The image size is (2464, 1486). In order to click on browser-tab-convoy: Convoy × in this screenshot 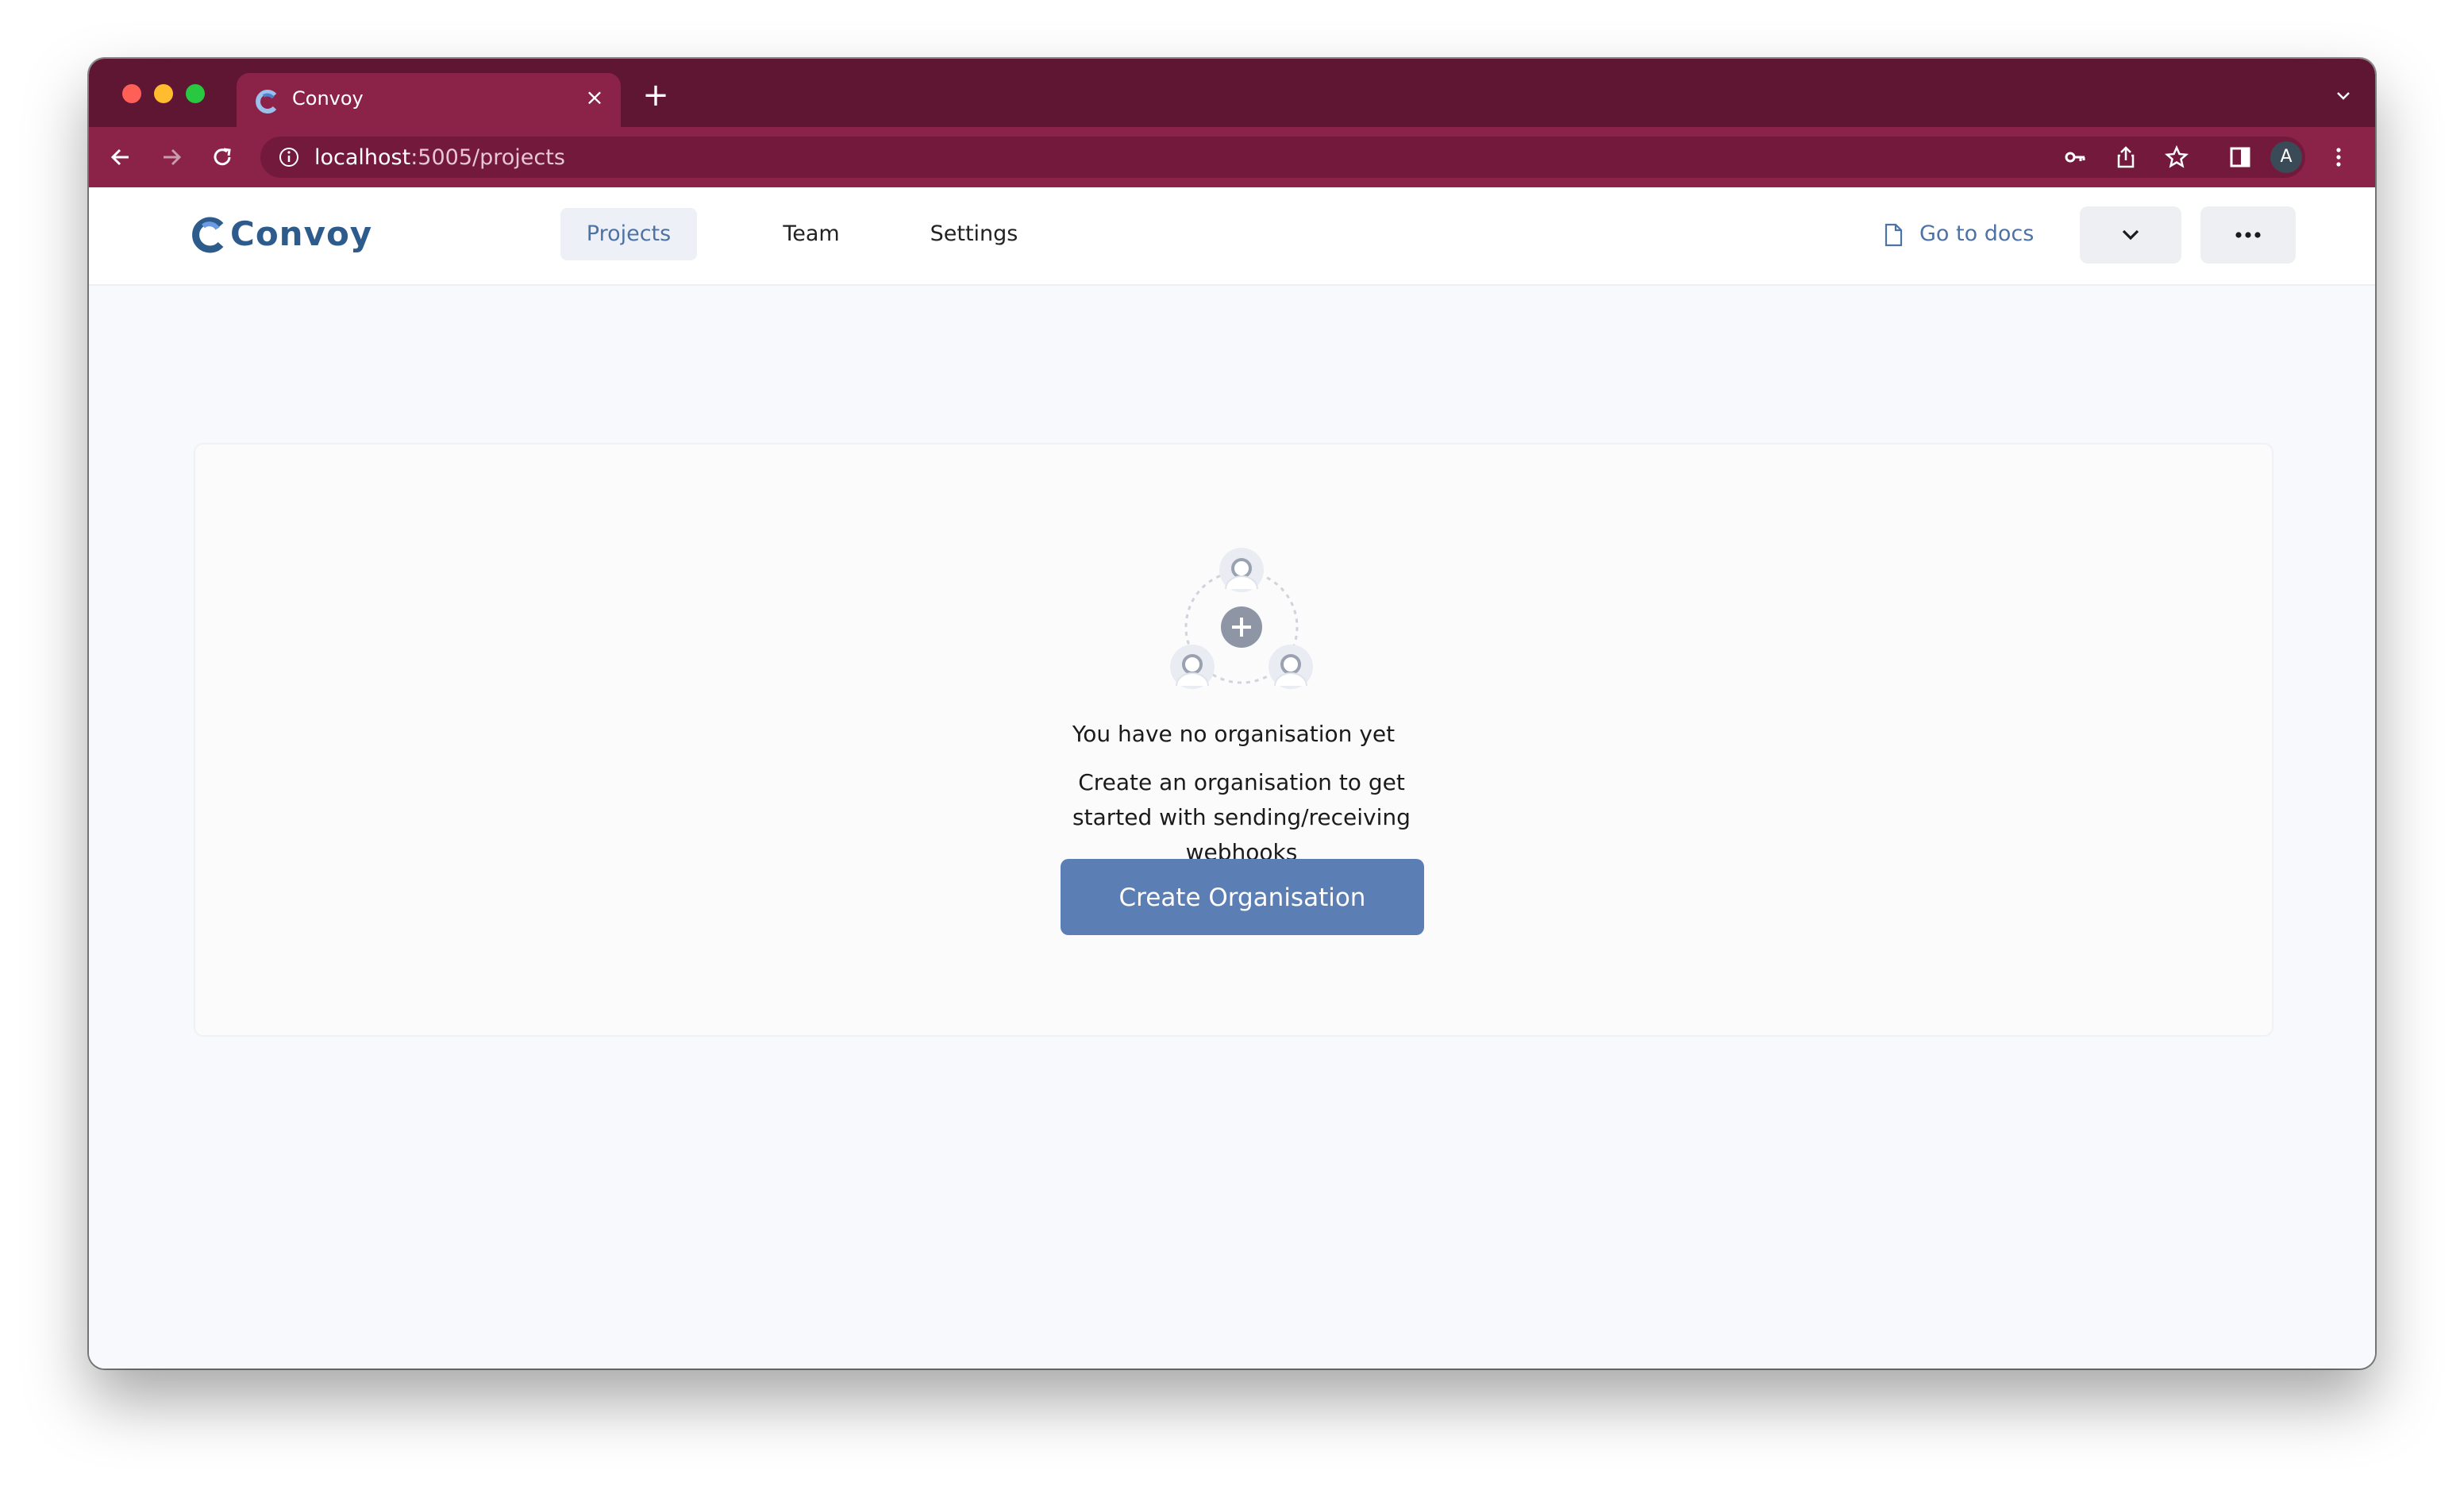, I will do `click(429, 100)`.